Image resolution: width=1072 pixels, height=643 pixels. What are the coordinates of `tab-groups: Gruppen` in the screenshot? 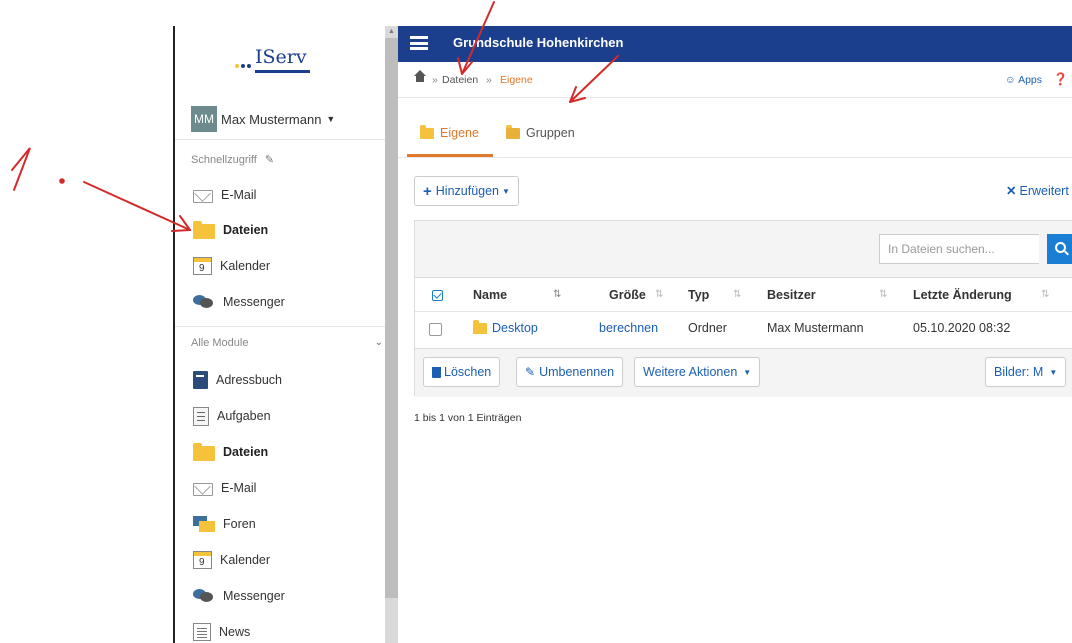 It's located at (540, 133).